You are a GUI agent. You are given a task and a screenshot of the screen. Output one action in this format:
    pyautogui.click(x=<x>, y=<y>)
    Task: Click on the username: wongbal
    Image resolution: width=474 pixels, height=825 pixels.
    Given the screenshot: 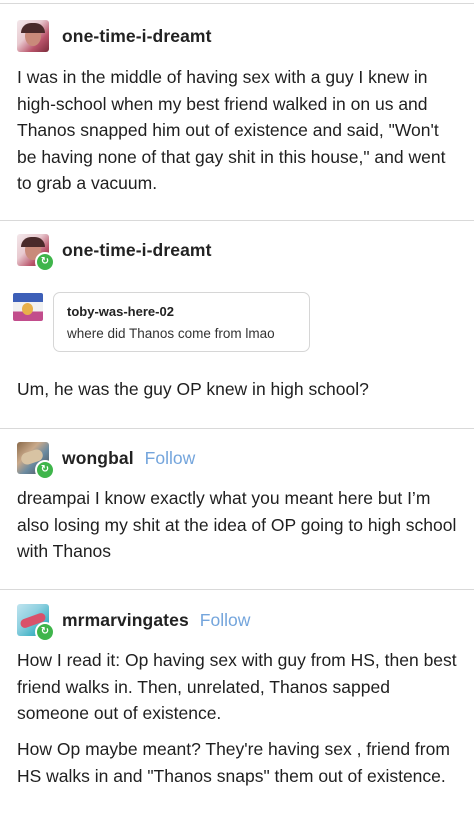 What is the action you would take?
    pyautogui.click(x=98, y=458)
    